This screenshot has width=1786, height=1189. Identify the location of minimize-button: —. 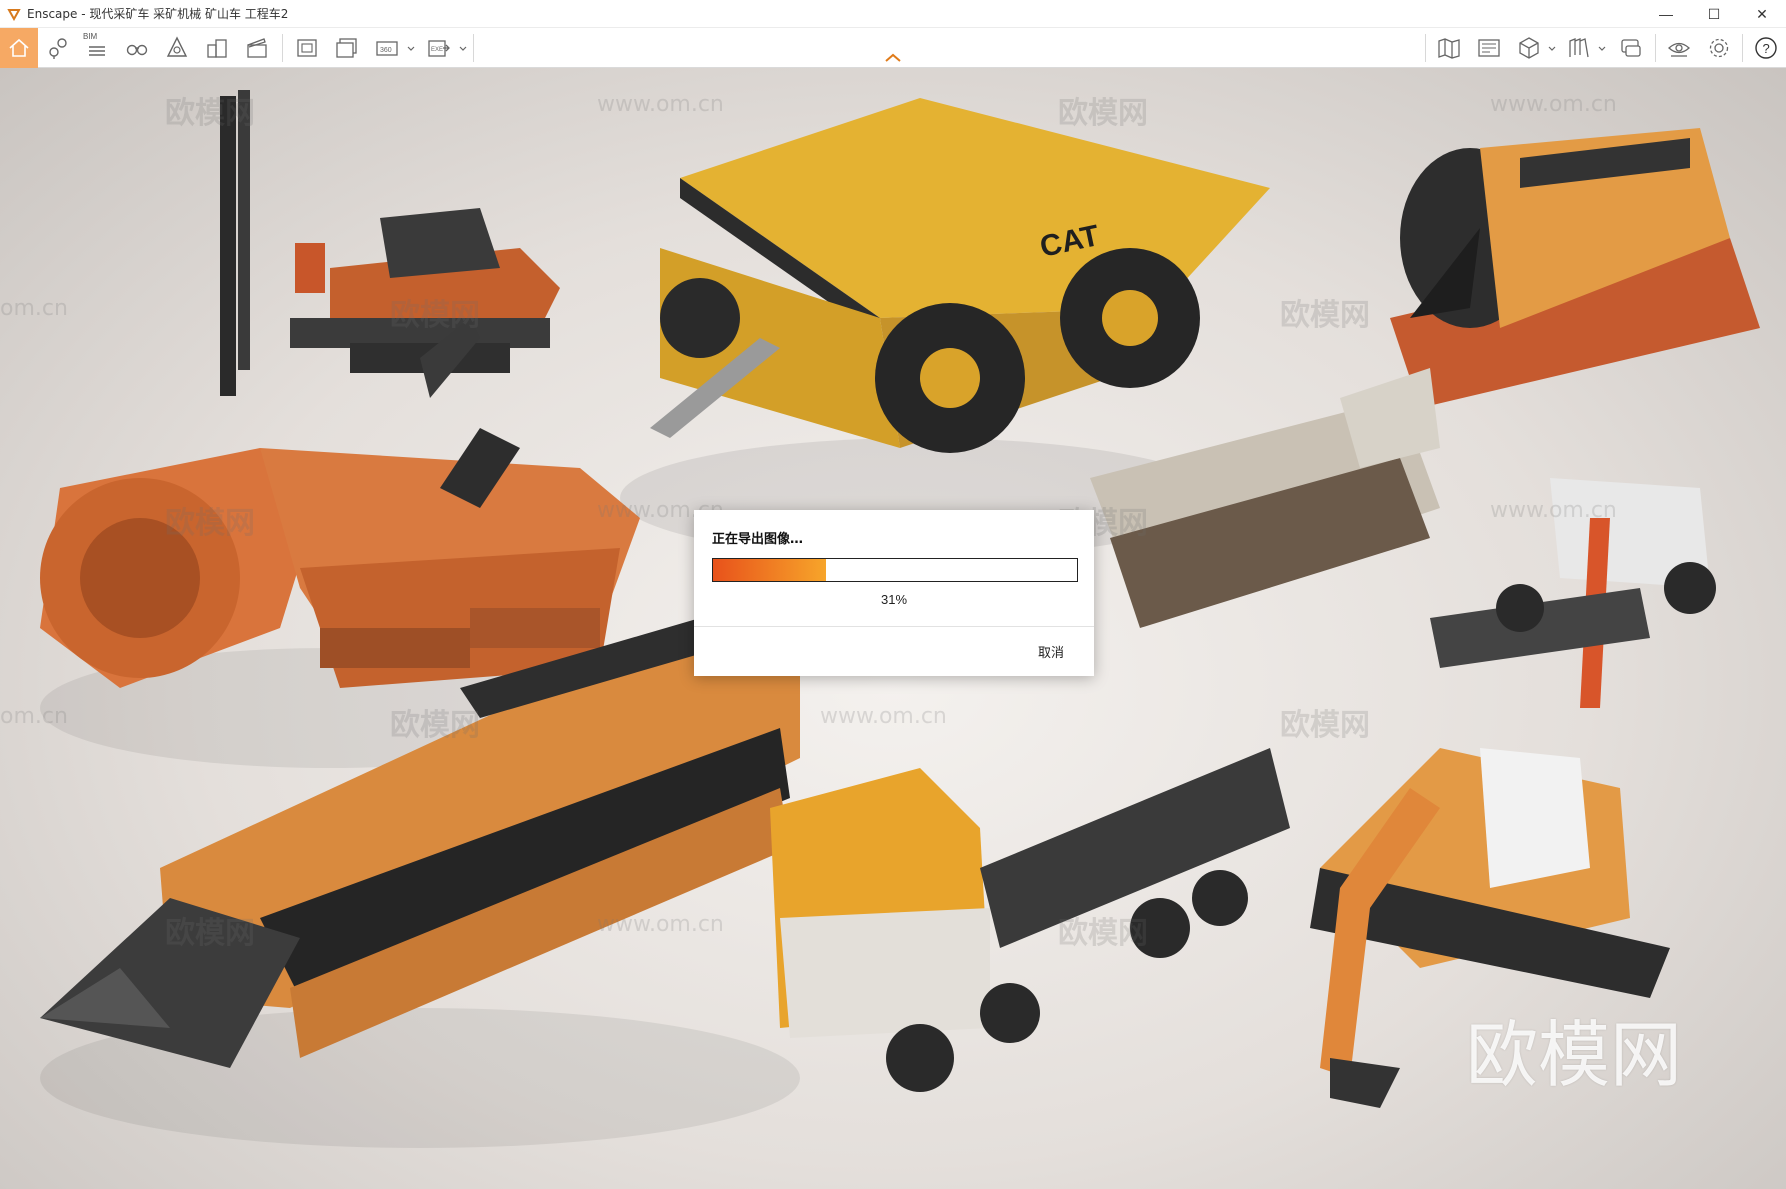
(1666, 14).